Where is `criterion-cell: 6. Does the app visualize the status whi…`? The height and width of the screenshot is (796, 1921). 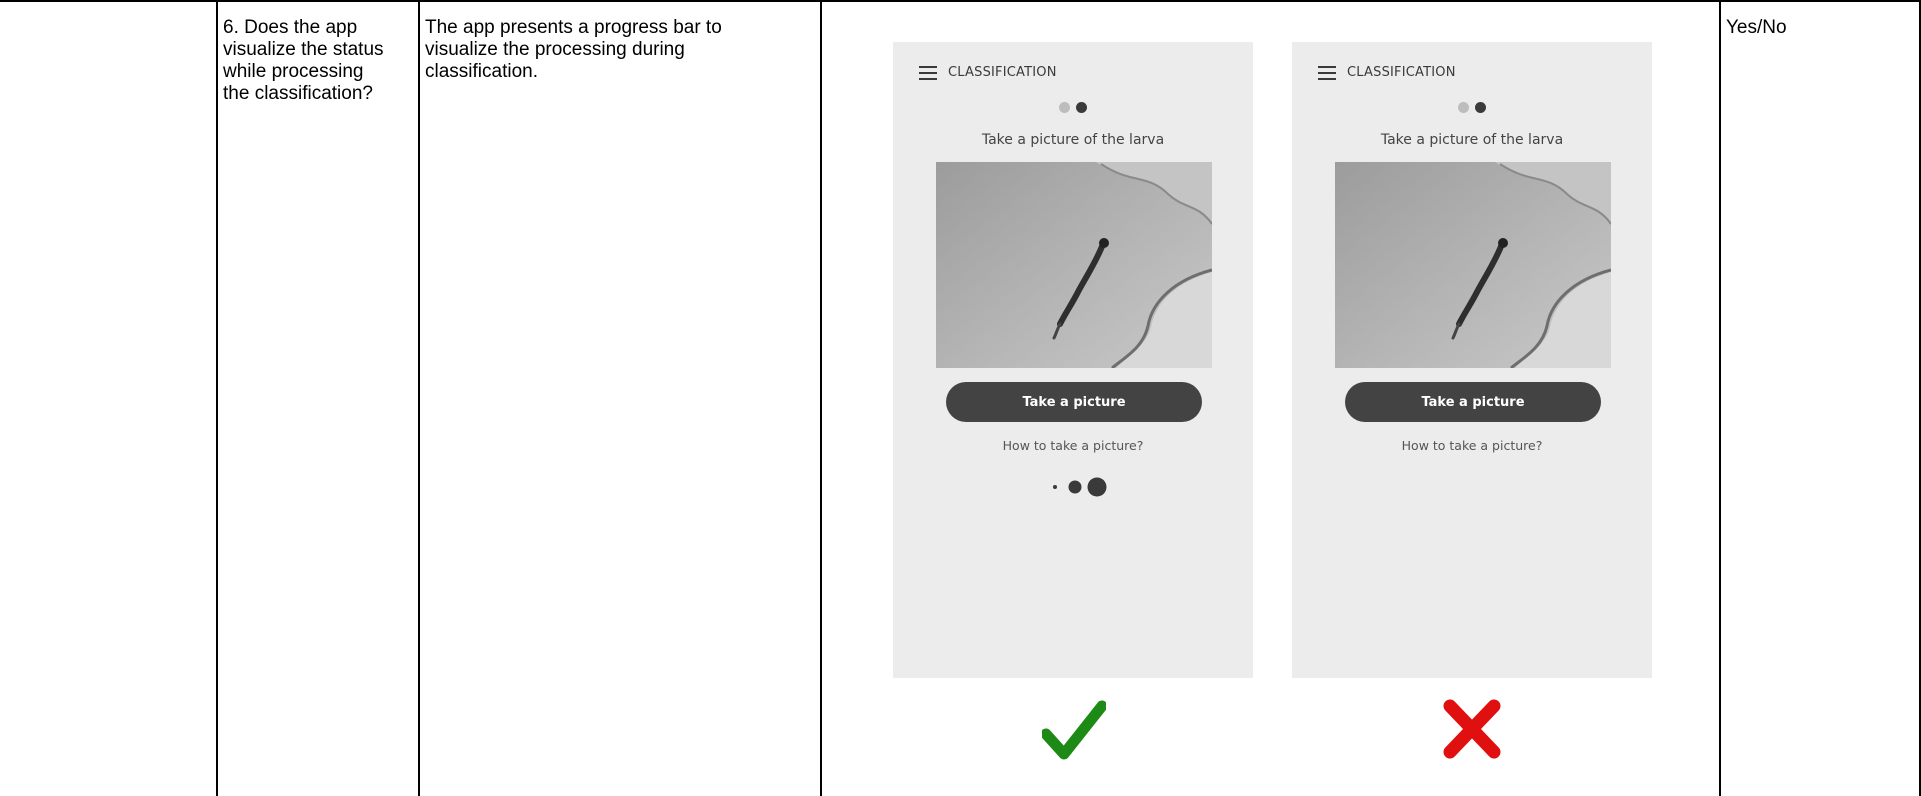
criterion-cell: 6. Does the app visualize the status whi… is located at coordinates (319, 61).